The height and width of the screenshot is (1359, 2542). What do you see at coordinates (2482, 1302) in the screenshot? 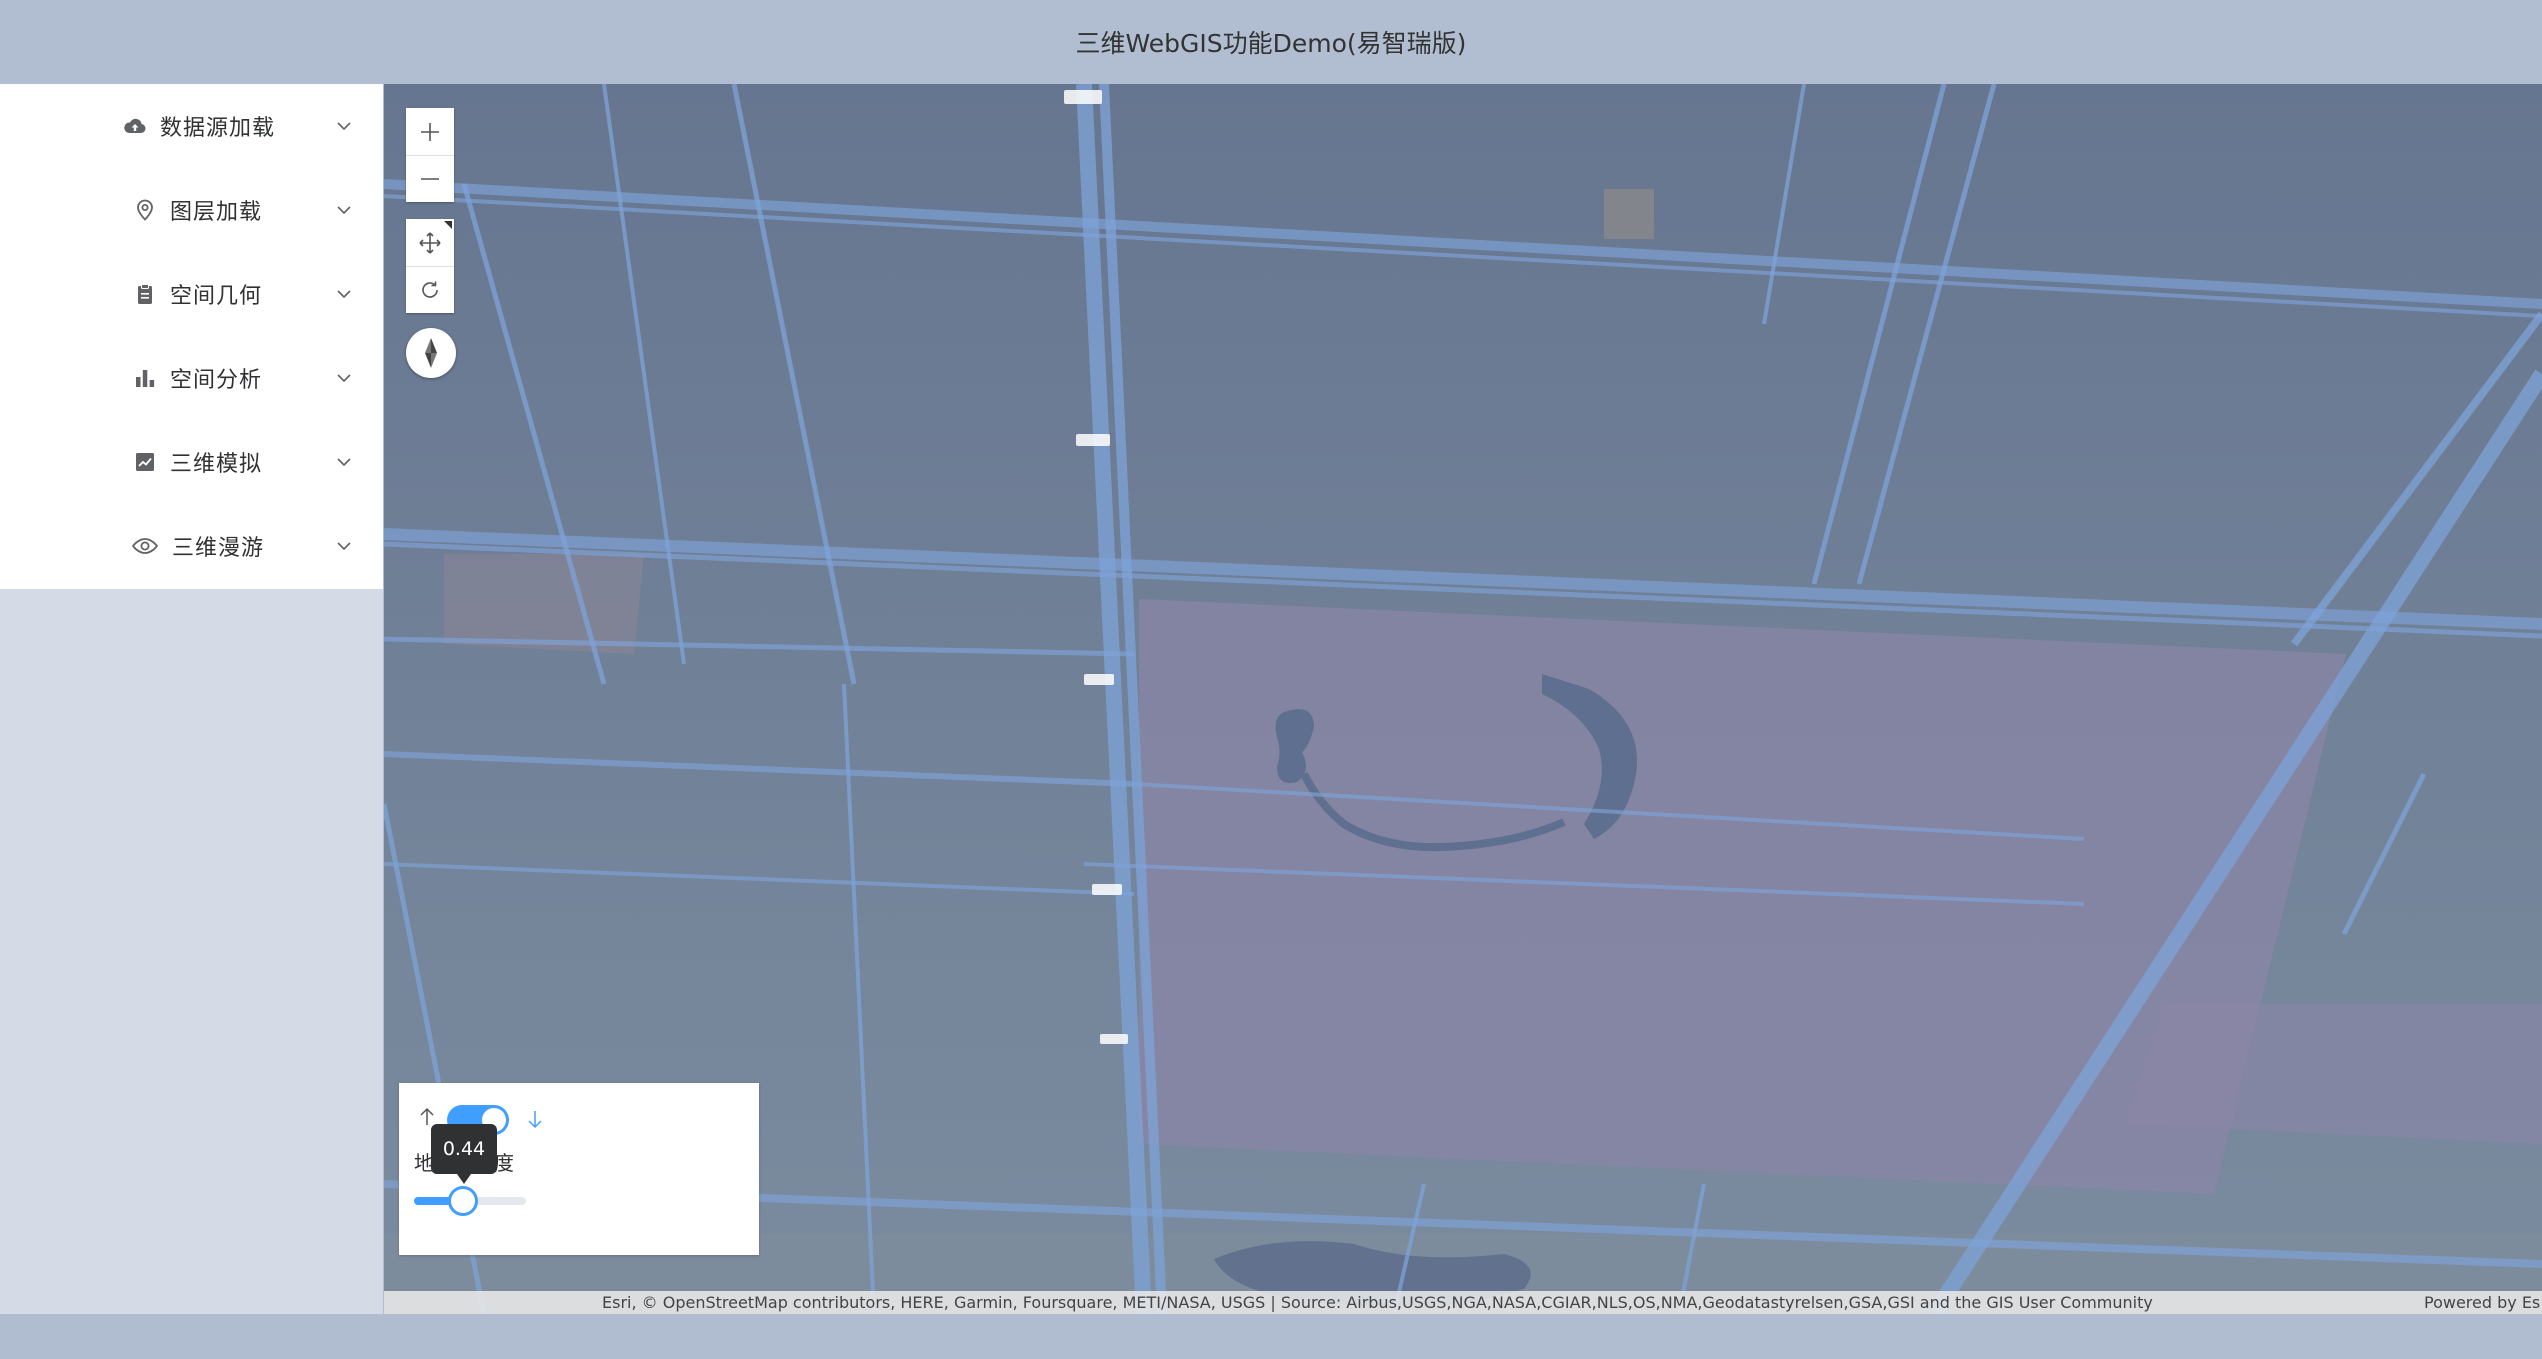
I see `powered-by-text: Powered by Es` at bounding box center [2482, 1302].